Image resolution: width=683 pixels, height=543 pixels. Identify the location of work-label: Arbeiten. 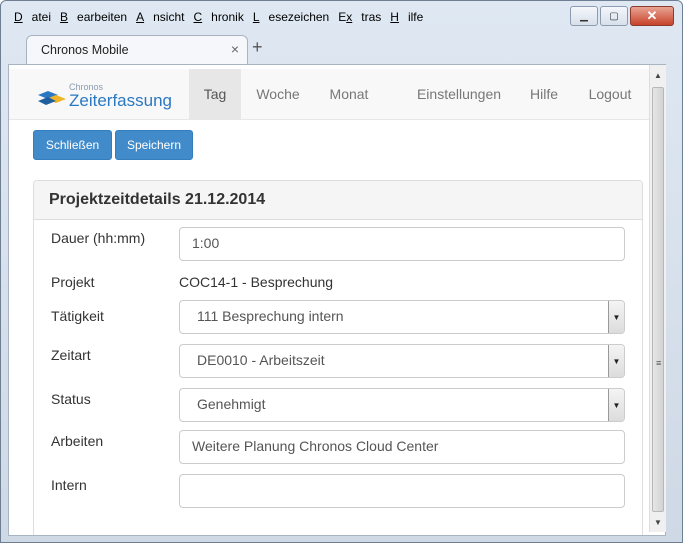
(77, 441).